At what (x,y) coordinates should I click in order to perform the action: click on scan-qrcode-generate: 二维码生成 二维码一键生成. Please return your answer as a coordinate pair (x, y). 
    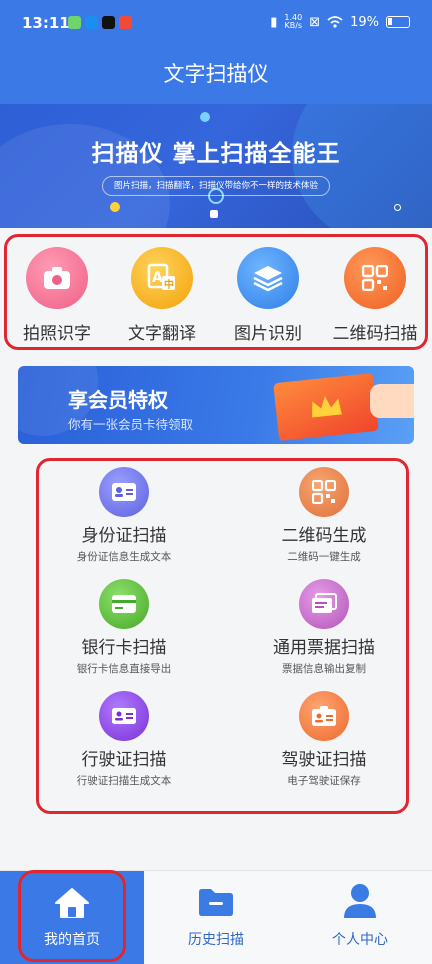
    Looking at the image, I should click on (324, 515).